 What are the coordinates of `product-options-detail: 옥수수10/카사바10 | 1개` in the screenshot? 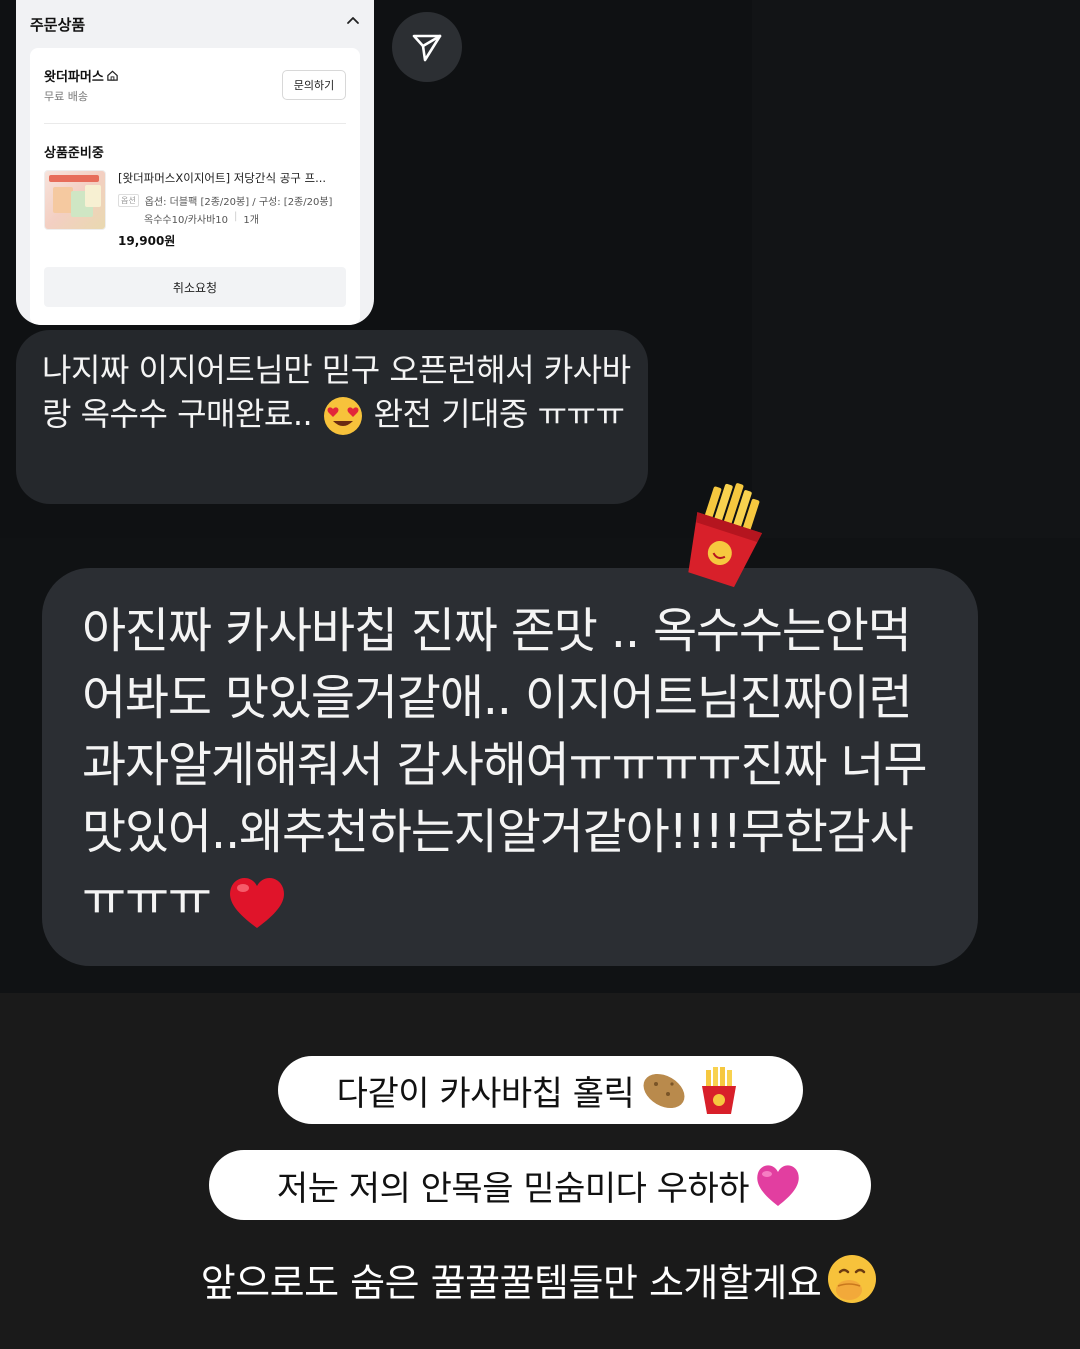 It's located at (201, 218).